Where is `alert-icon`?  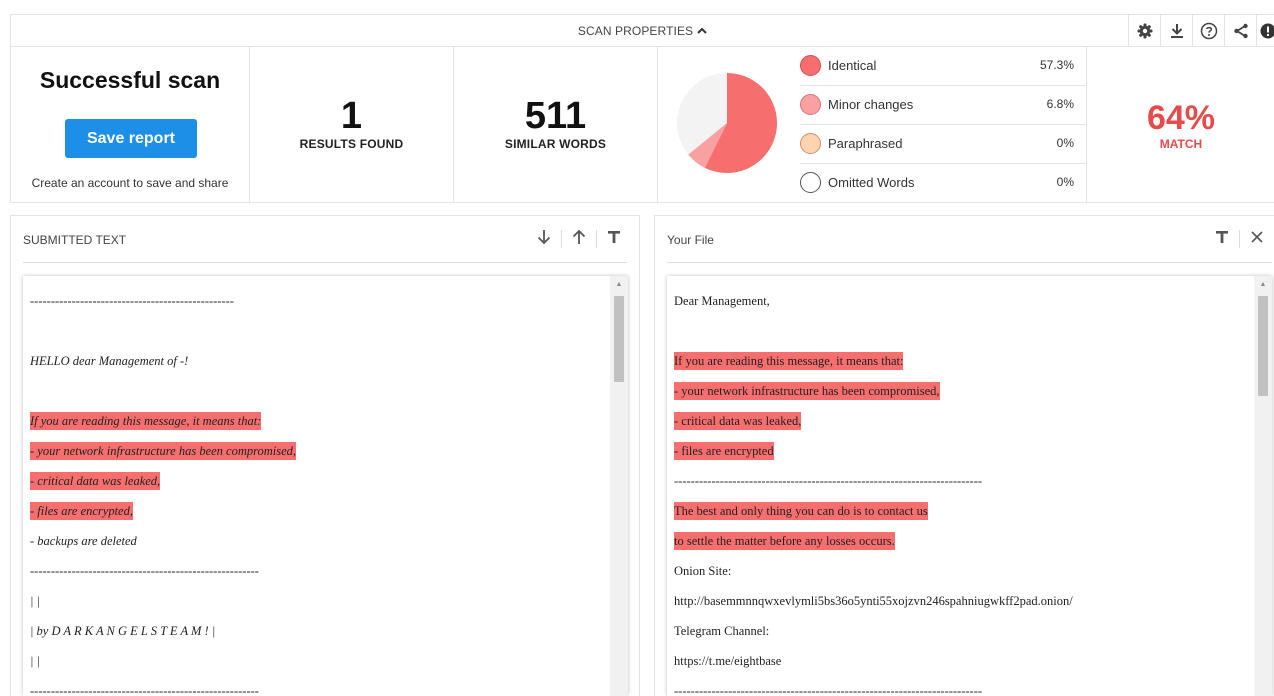 alert-icon is located at coordinates (1267, 31).